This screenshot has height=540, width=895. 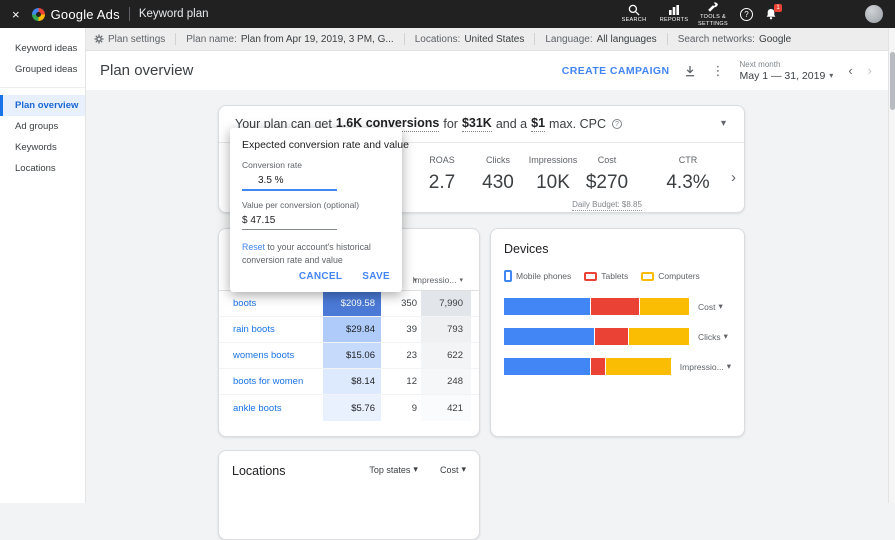 I want to click on cpc-link: $1, so click(x=538, y=124).